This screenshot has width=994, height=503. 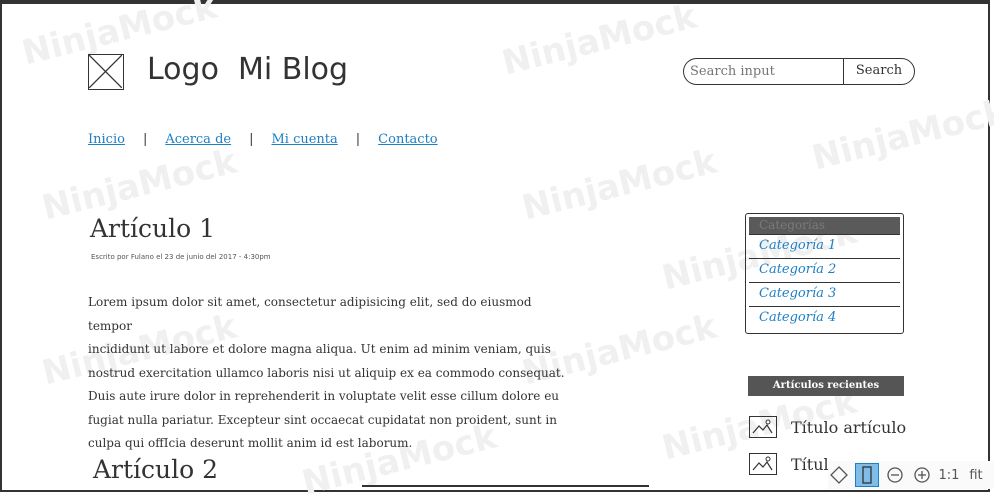 I want to click on recent-articles-heading: Artículos recientes, so click(x=826, y=386).